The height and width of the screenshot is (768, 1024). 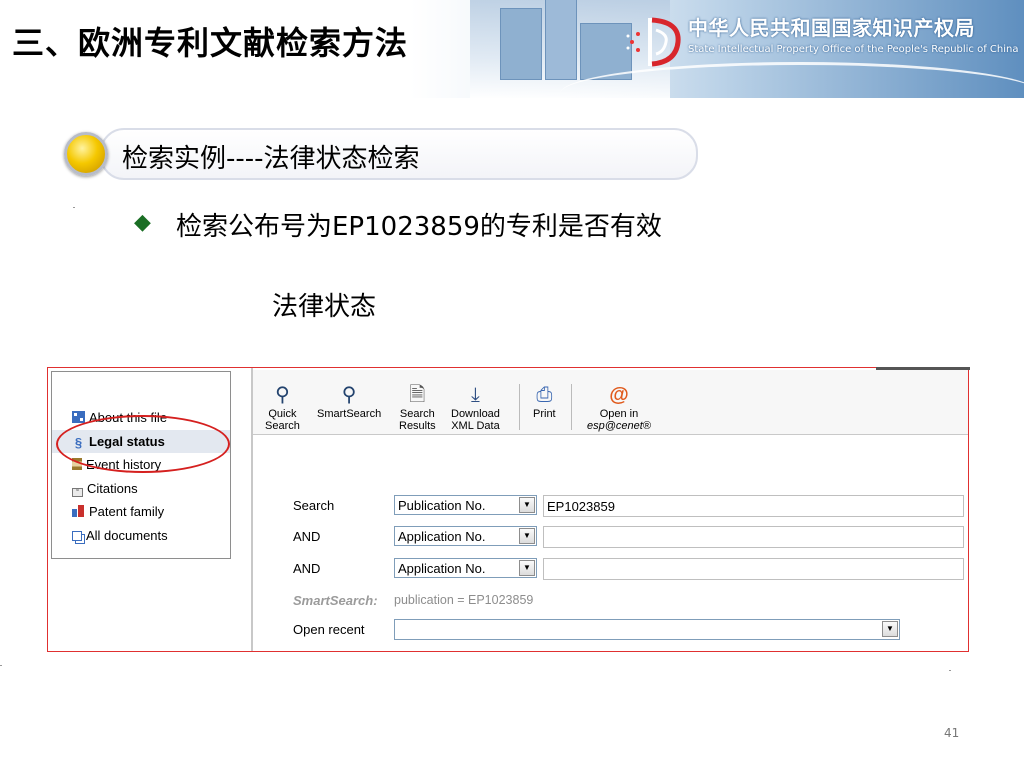 What do you see at coordinates (124, 464) in the screenshot?
I see `nav-item-label: Event history` at bounding box center [124, 464].